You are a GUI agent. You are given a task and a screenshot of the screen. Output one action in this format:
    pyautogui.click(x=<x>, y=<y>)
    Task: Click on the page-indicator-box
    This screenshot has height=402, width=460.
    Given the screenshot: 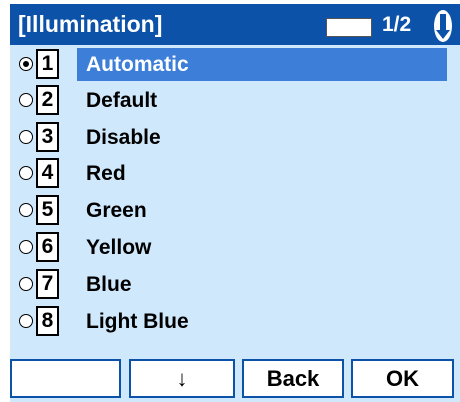 What is the action you would take?
    pyautogui.click(x=349, y=27)
    